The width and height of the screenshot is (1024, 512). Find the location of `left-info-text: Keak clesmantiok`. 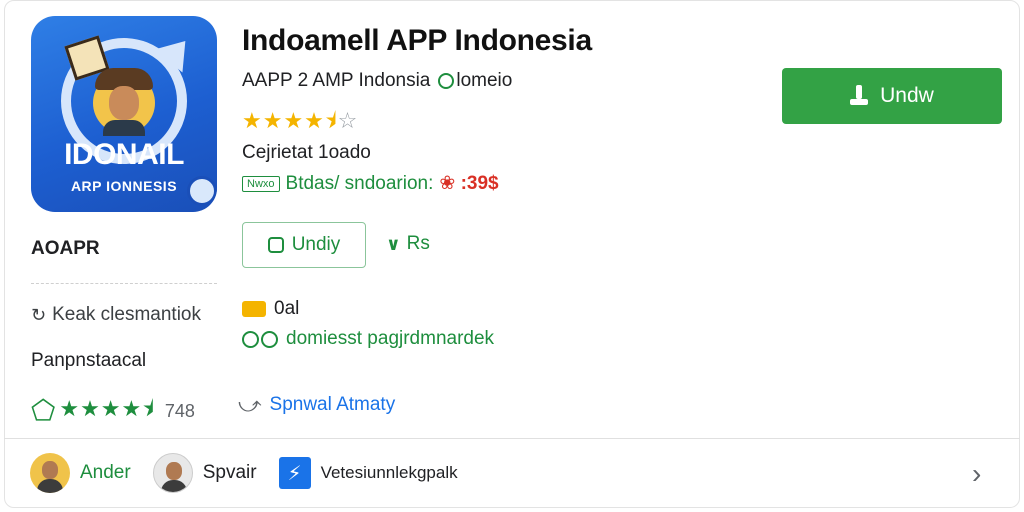

left-info-text: Keak clesmantiok is located at coordinates (126, 314).